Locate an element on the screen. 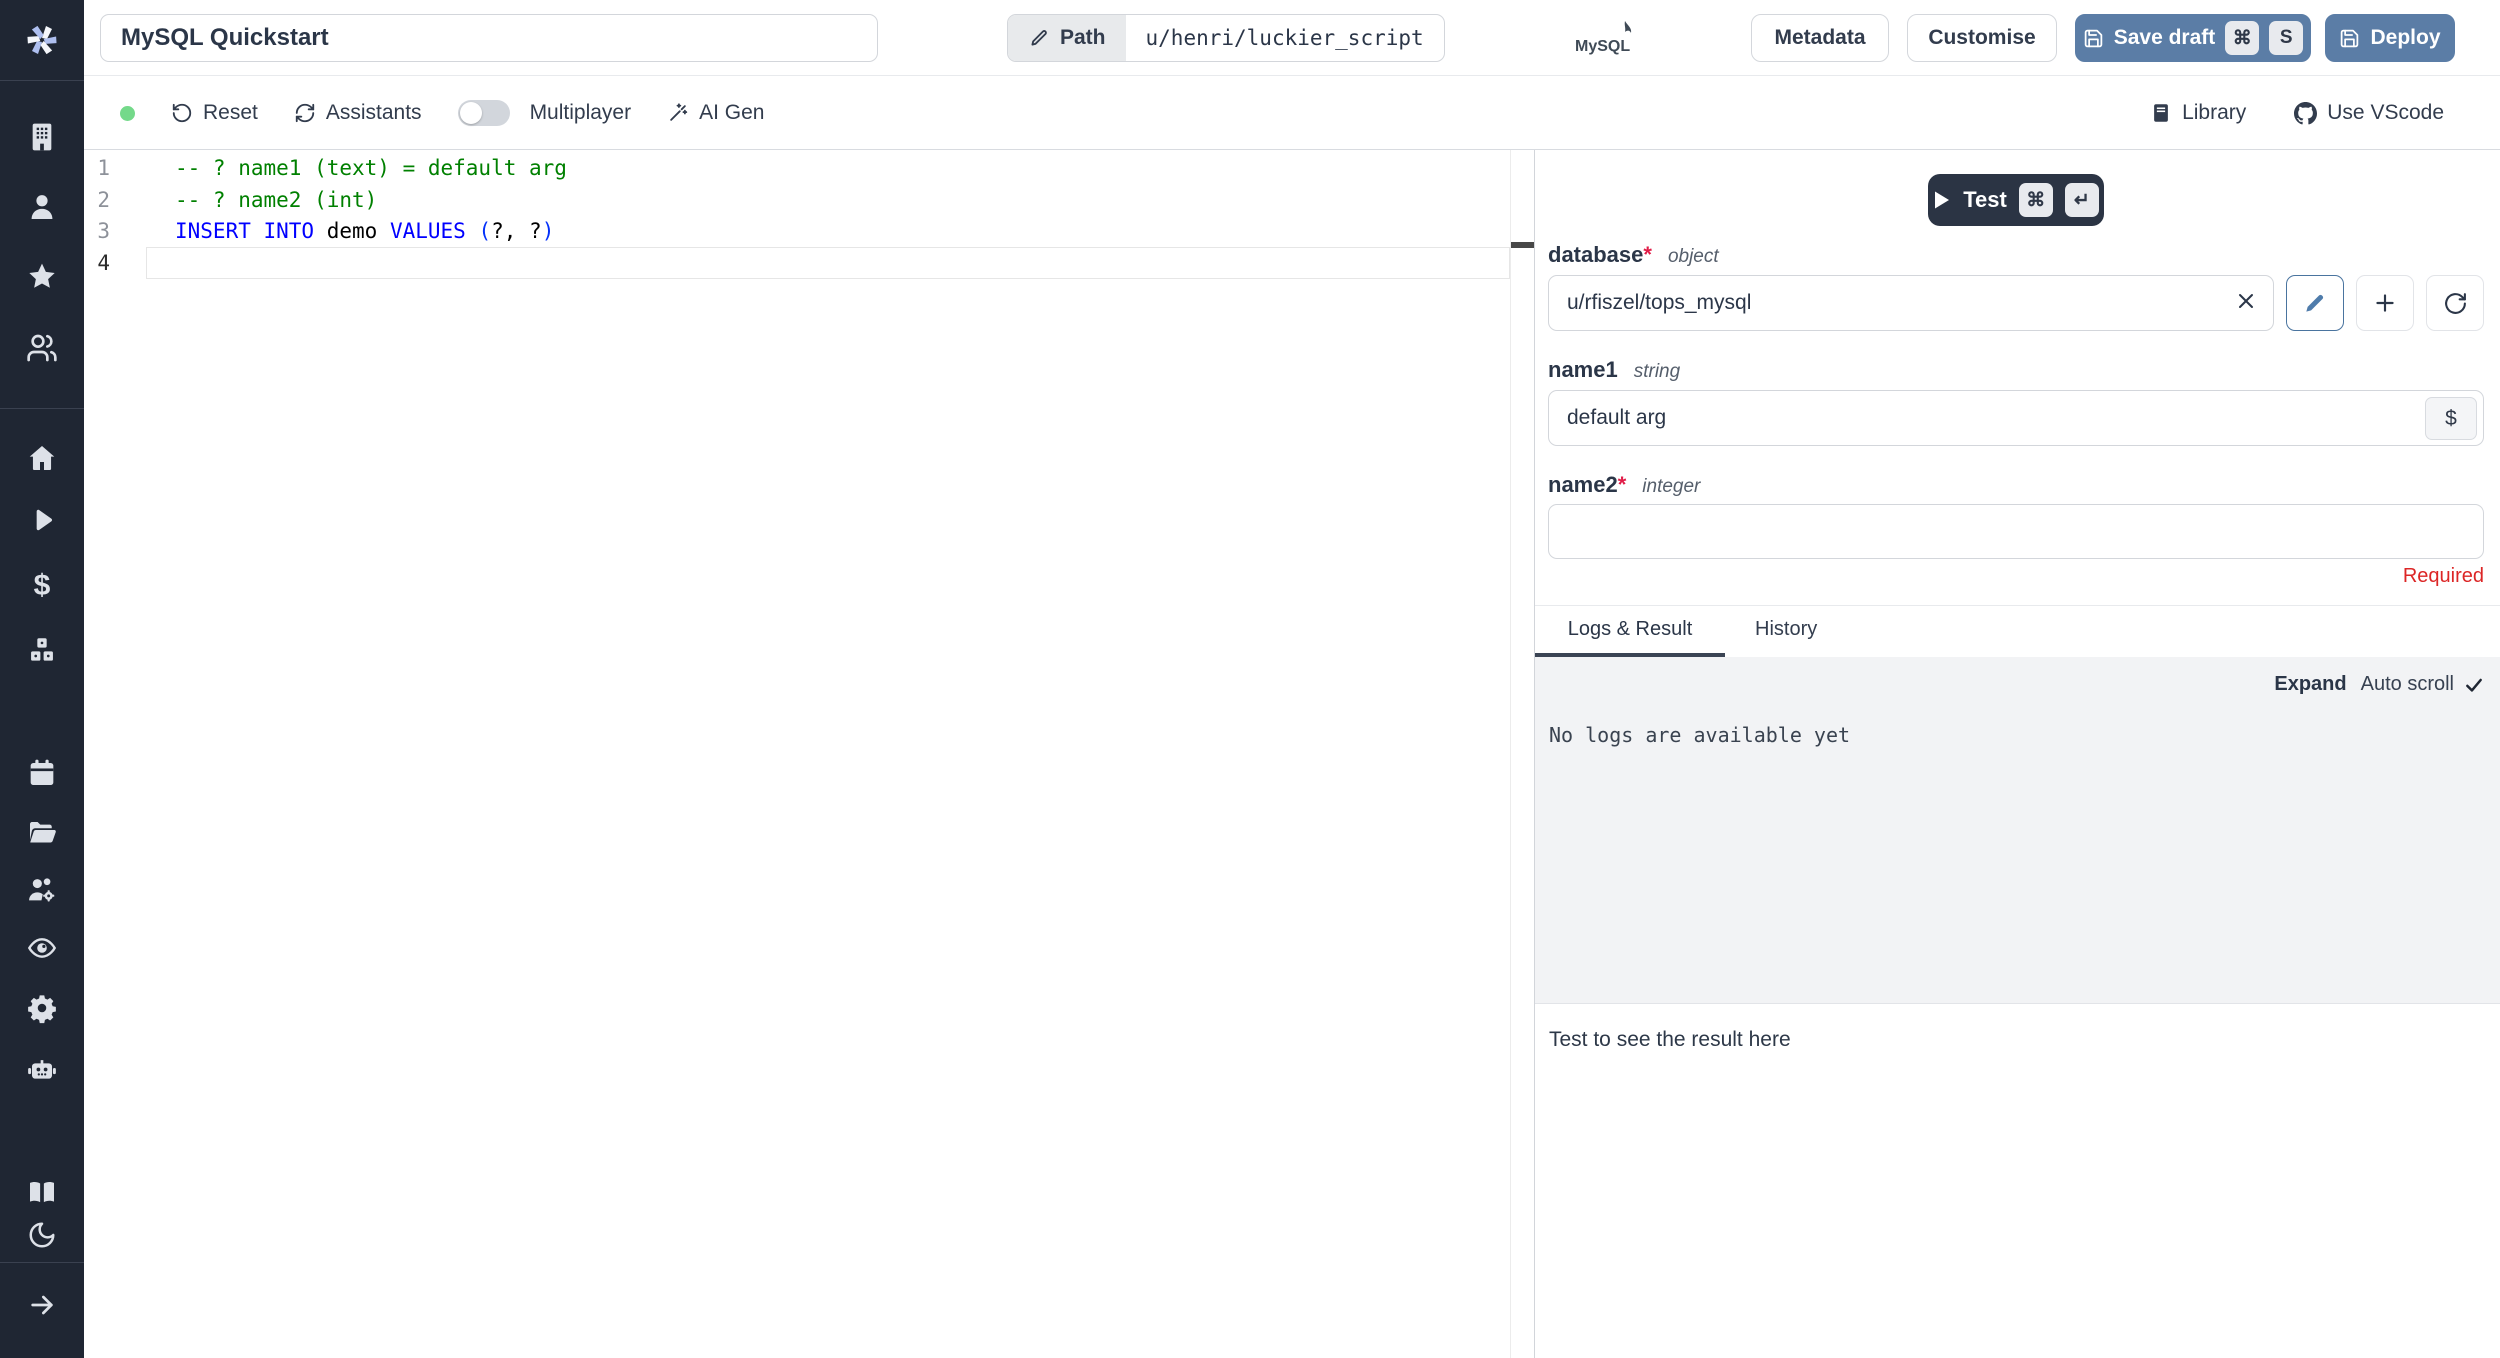 The width and height of the screenshot is (2500, 1358). ai-gen-button: AI Gen is located at coordinates (715, 113).